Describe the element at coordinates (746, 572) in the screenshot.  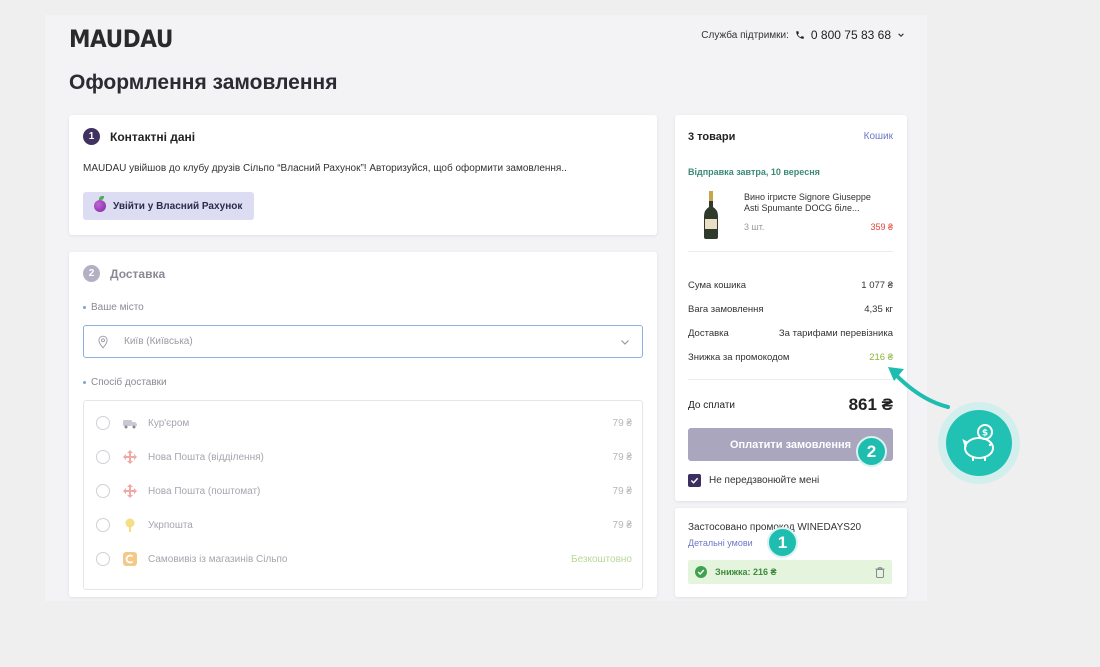
I see `promo-discount-text: Знижка: 216 ₴` at that location.